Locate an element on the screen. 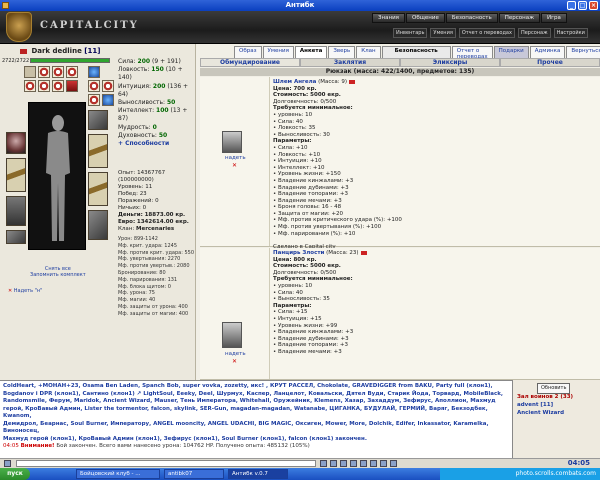 The image size is (600, 480). armor-icon is located at coordinates (232, 335).